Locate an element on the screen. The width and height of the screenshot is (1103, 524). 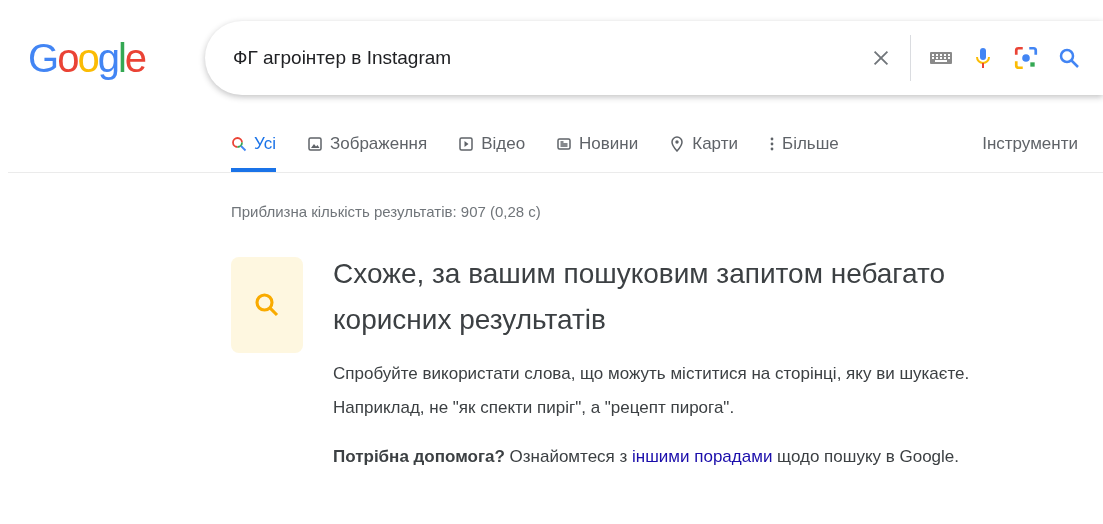
search-tab: Зображення is located at coordinates (367, 148).